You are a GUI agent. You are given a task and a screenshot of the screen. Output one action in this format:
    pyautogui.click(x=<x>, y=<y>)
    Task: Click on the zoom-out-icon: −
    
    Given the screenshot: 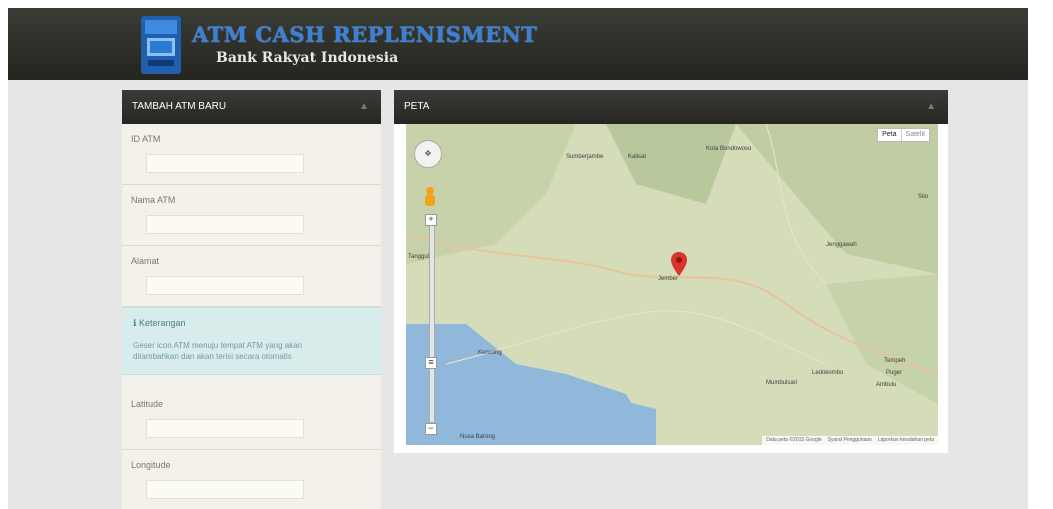 What is the action you would take?
    pyautogui.click(x=431, y=429)
    